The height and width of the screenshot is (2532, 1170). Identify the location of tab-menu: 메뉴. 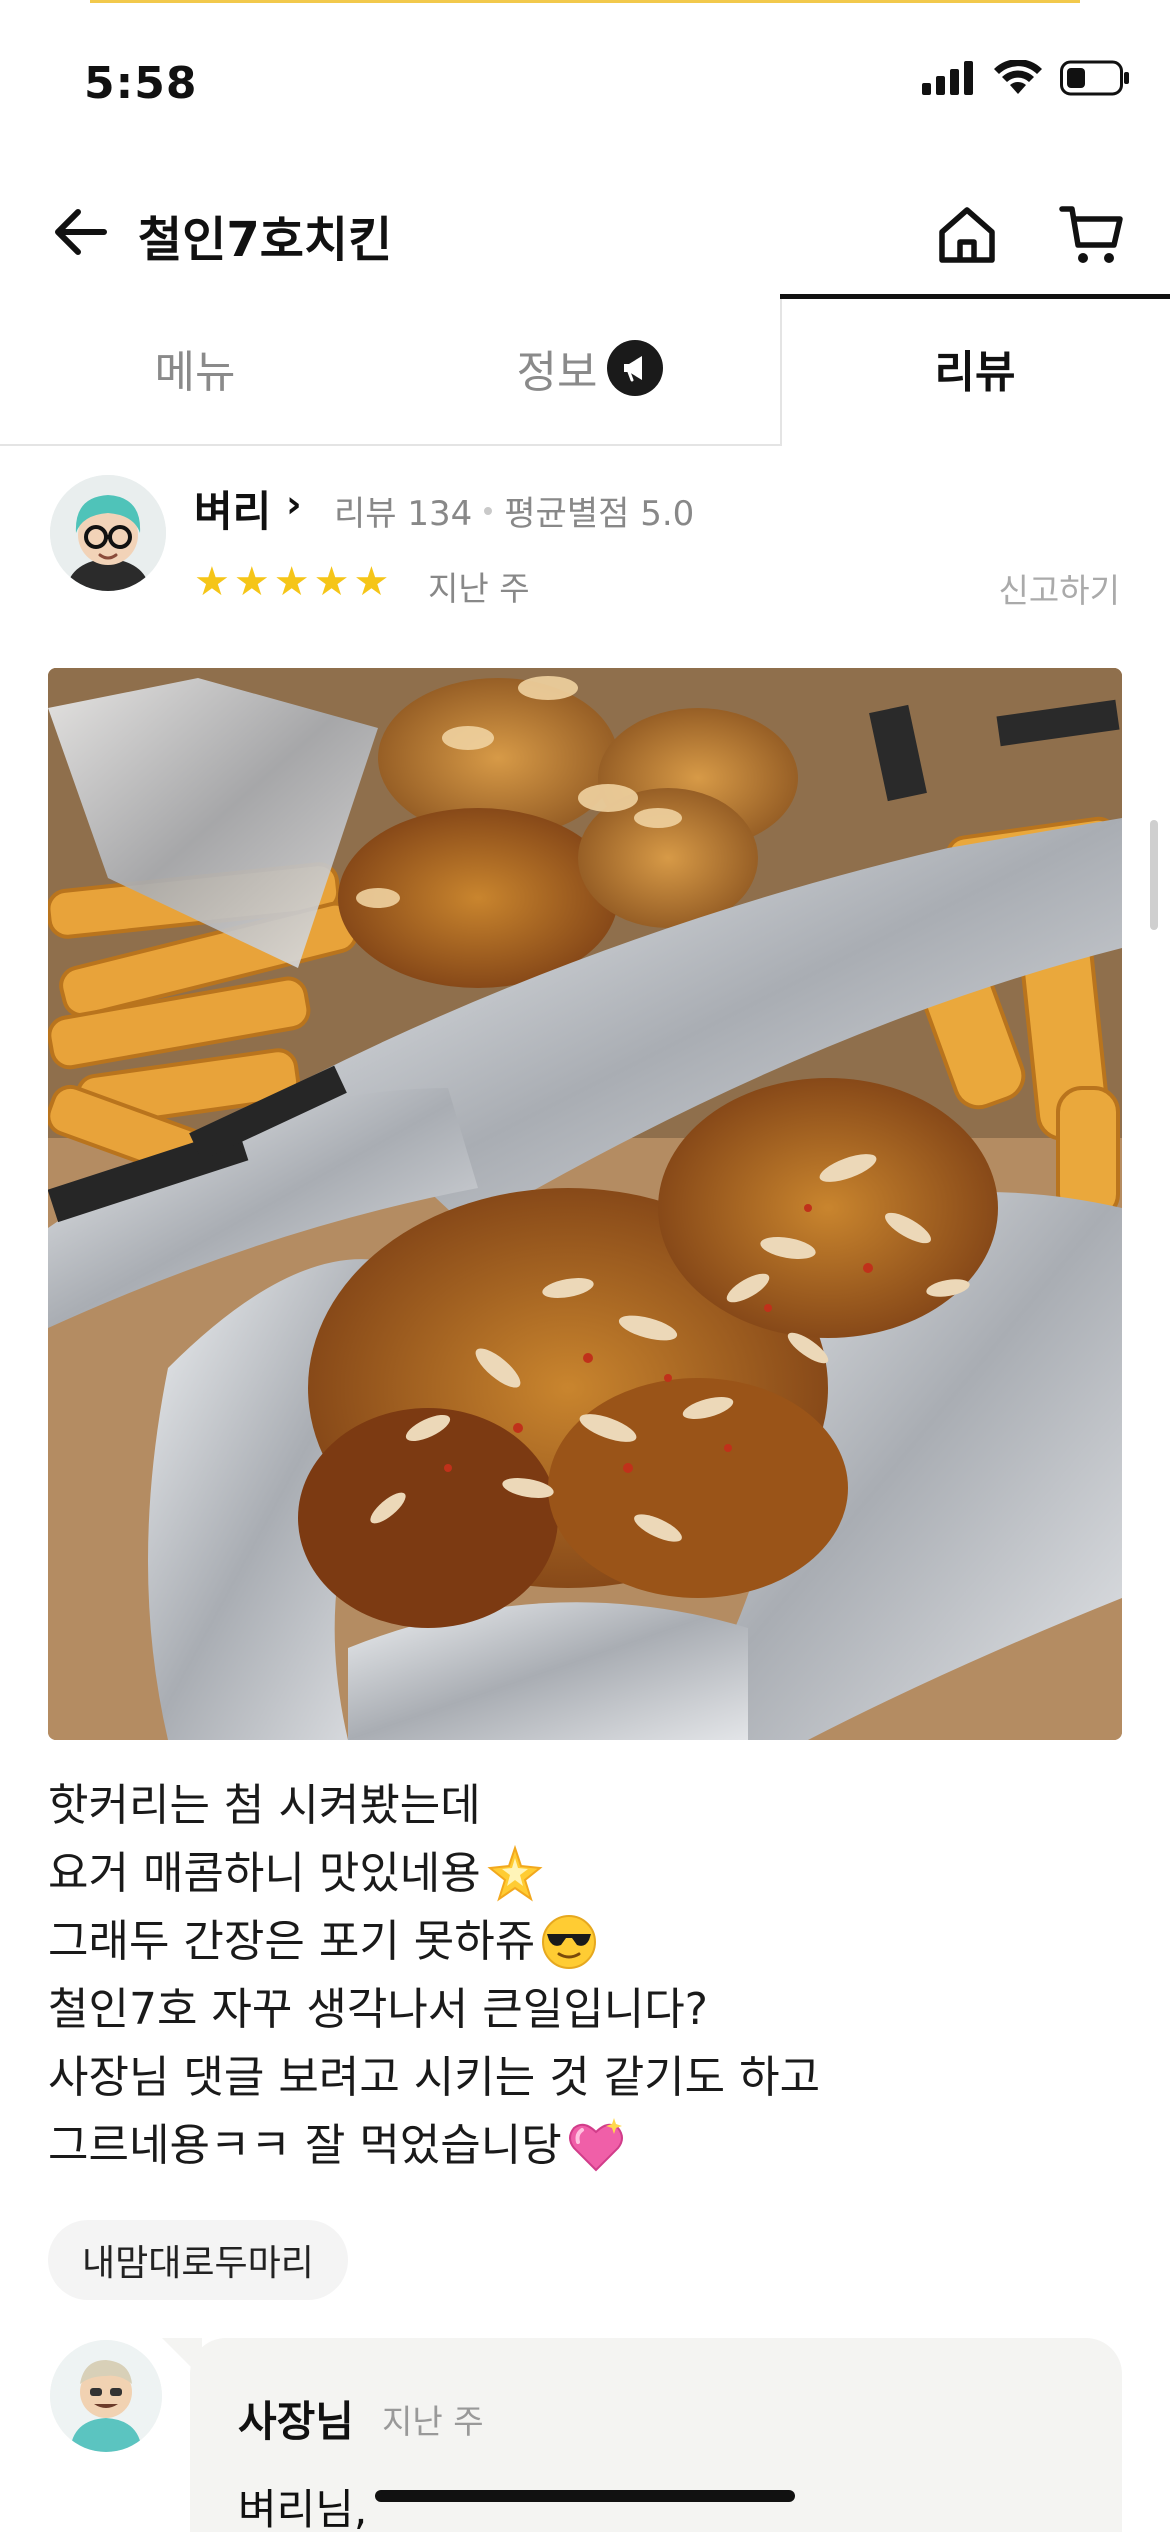
(195, 368).